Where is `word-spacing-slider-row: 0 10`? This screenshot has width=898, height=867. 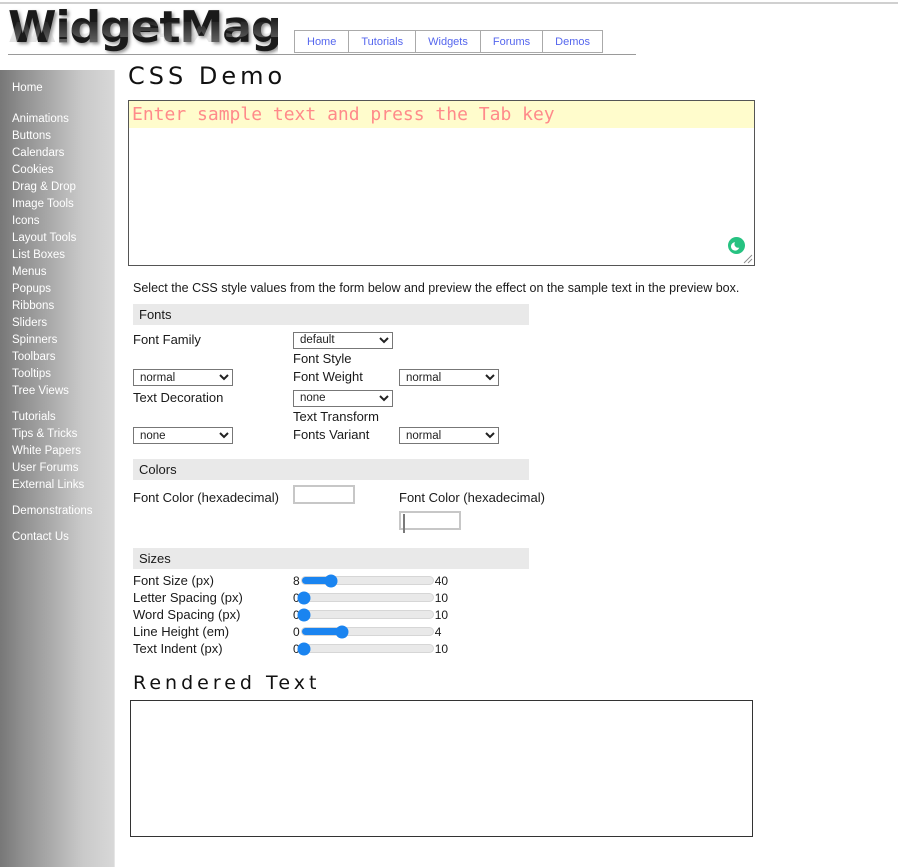
word-spacing-slider-row: 0 10 is located at coordinates (411, 615).